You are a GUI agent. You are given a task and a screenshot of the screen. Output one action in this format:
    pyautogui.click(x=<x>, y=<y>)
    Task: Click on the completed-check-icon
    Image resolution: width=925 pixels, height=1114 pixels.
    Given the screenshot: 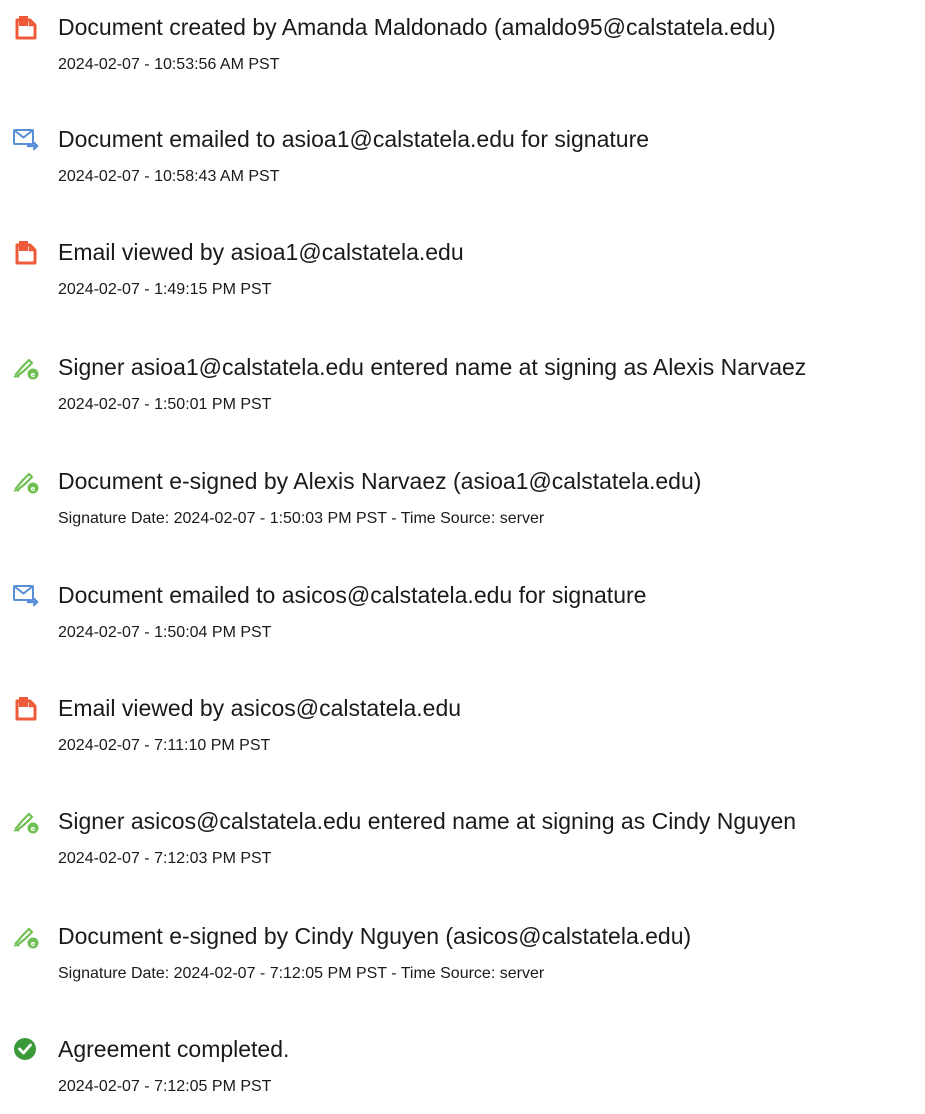 What is the action you would take?
    pyautogui.click(x=26, y=1049)
    